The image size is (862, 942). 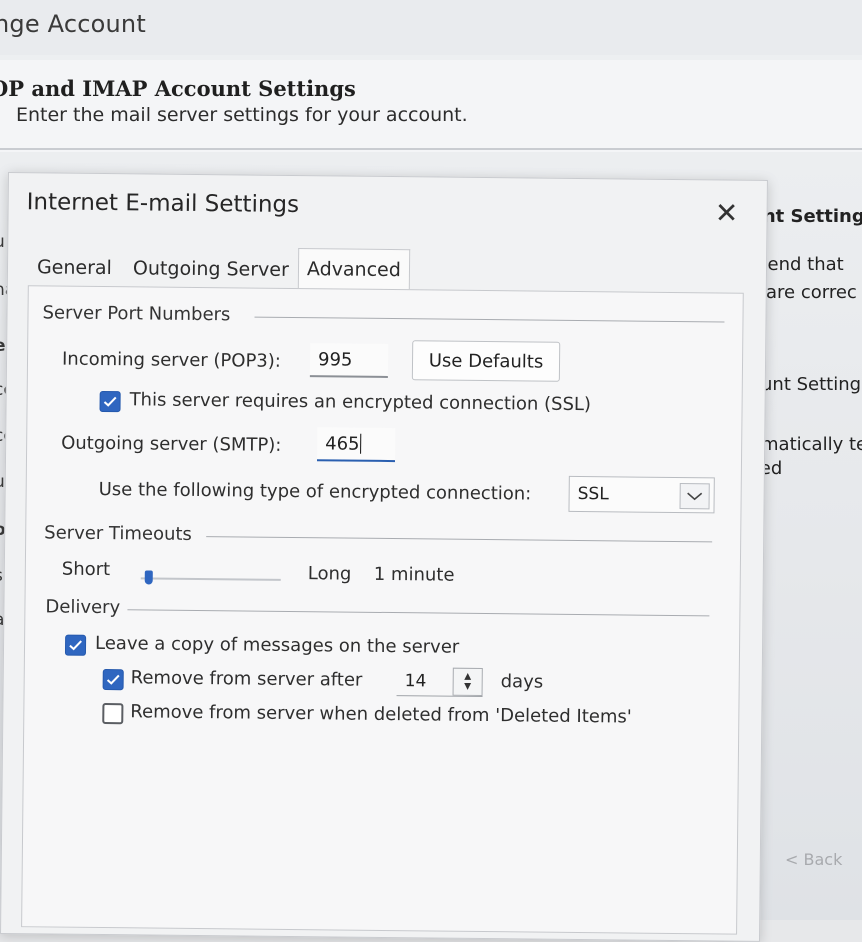 I want to click on remove-after-checkbox, so click(x=113, y=680).